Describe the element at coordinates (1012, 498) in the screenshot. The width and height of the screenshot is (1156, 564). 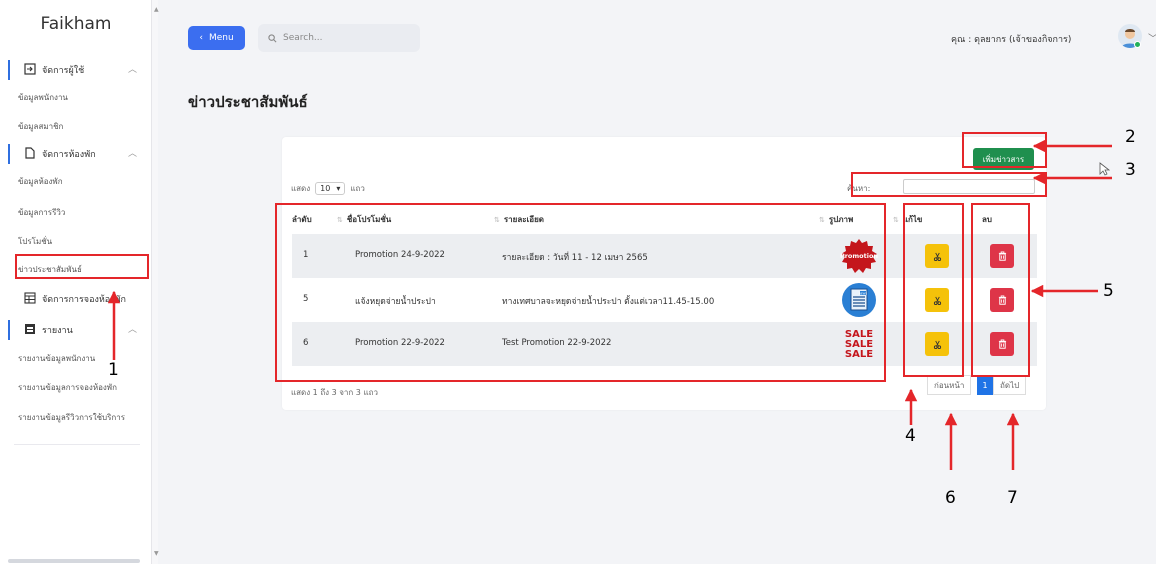
I see `annotation-label-7: 7` at that location.